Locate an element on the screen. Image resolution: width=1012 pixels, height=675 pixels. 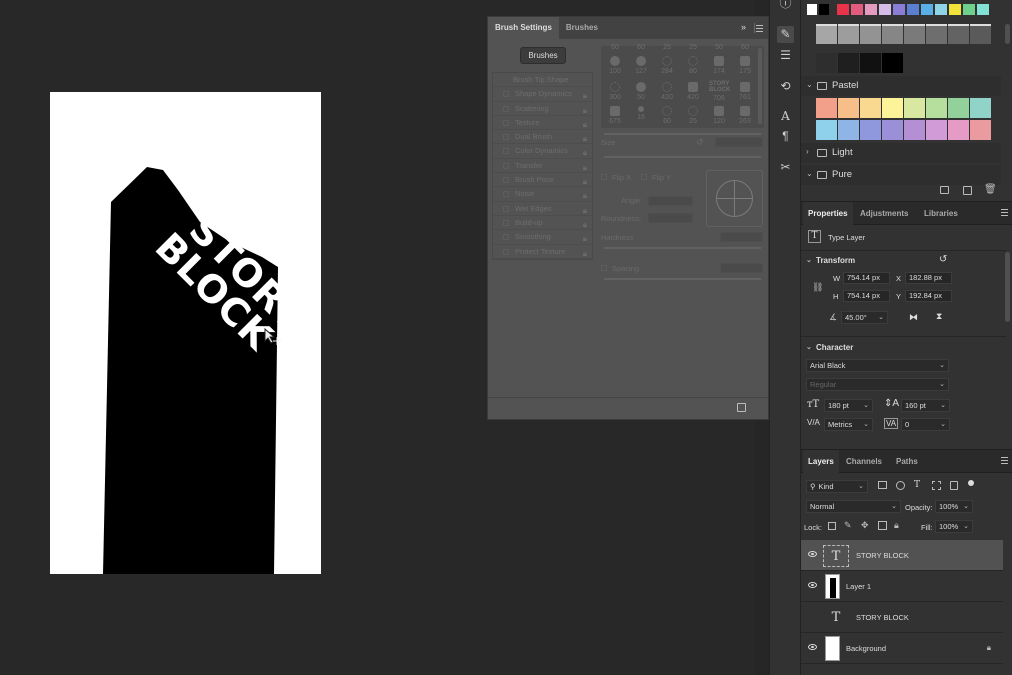
brush-option-item: Color Dynamics 🔒︎ is located at coordinates (542, 151).